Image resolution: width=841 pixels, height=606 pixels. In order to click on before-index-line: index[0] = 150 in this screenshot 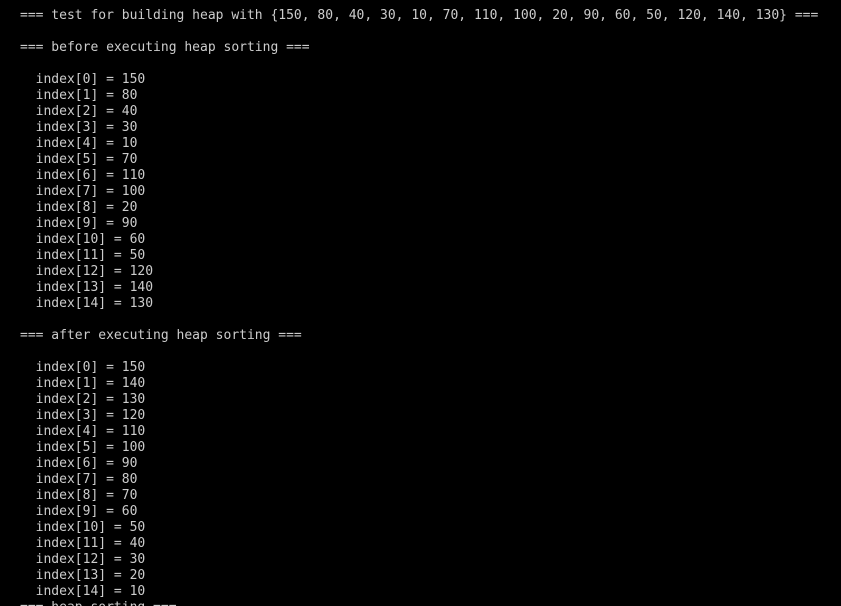, I will do `click(83, 79)`.